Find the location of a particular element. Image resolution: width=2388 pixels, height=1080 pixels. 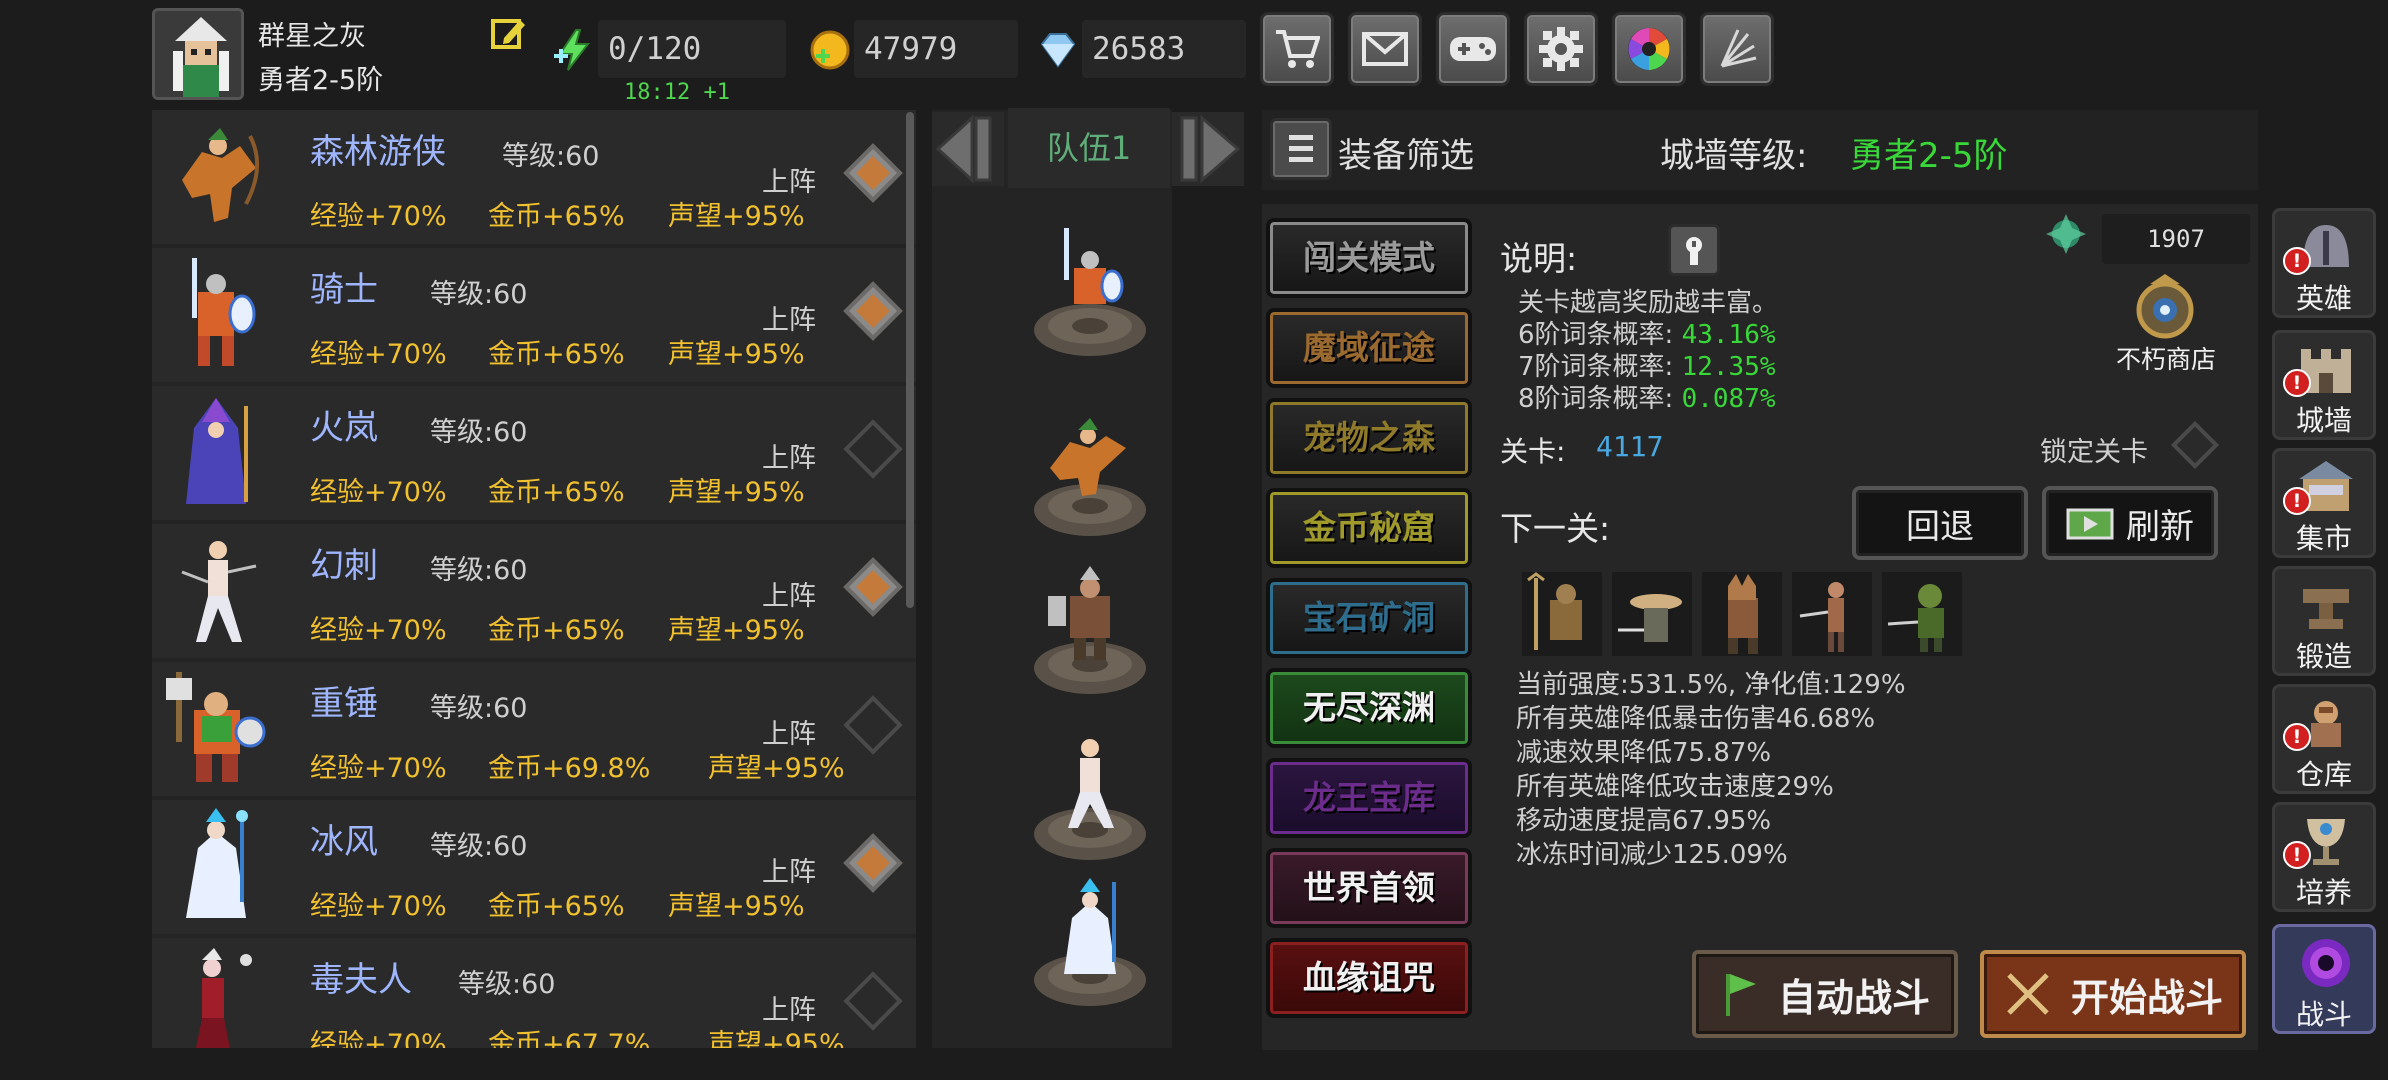

modifier-line: 减速效果降低75.87% is located at coordinates (1644, 753).